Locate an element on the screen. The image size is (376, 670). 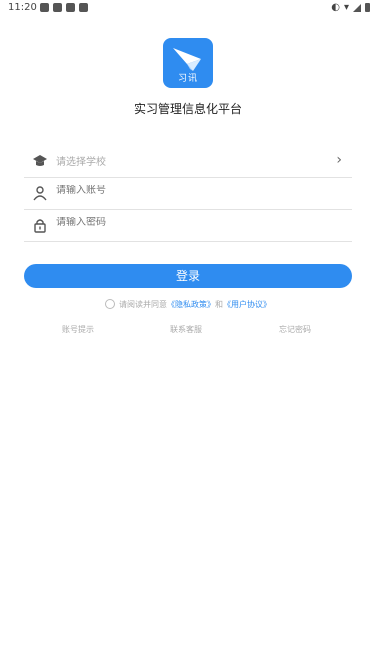
contact-support-link: 联系客服 is located at coordinates (186, 329).